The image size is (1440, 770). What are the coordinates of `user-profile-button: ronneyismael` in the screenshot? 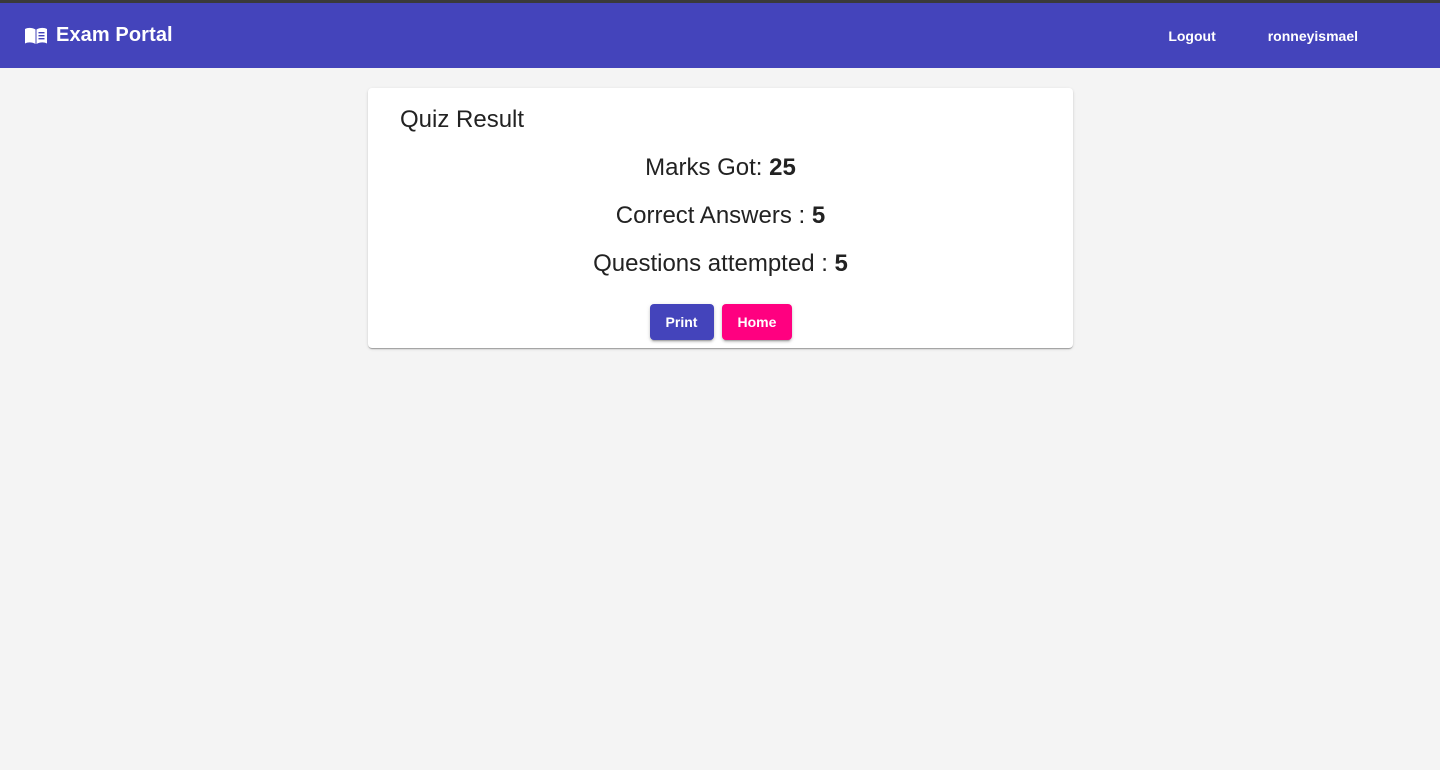 It's located at (1313, 36).